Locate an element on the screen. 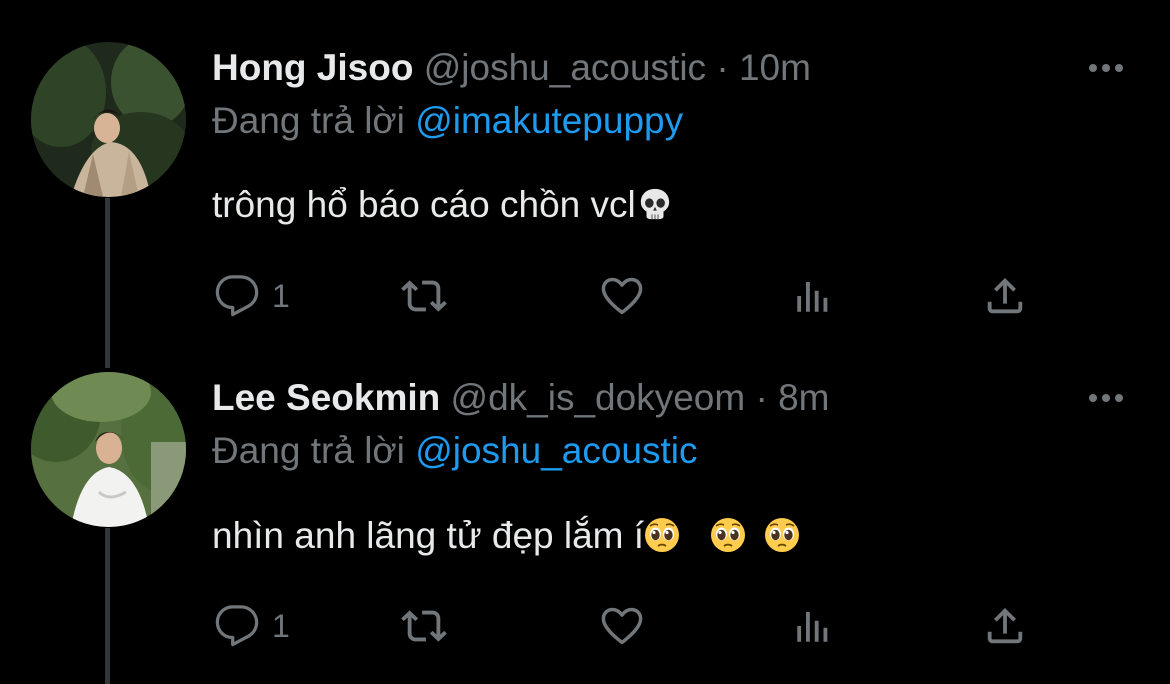 The width and height of the screenshot is (1170, 684). replying-to: Đang trả lời @joshu_acoustic is located at coordinates (455, 451).